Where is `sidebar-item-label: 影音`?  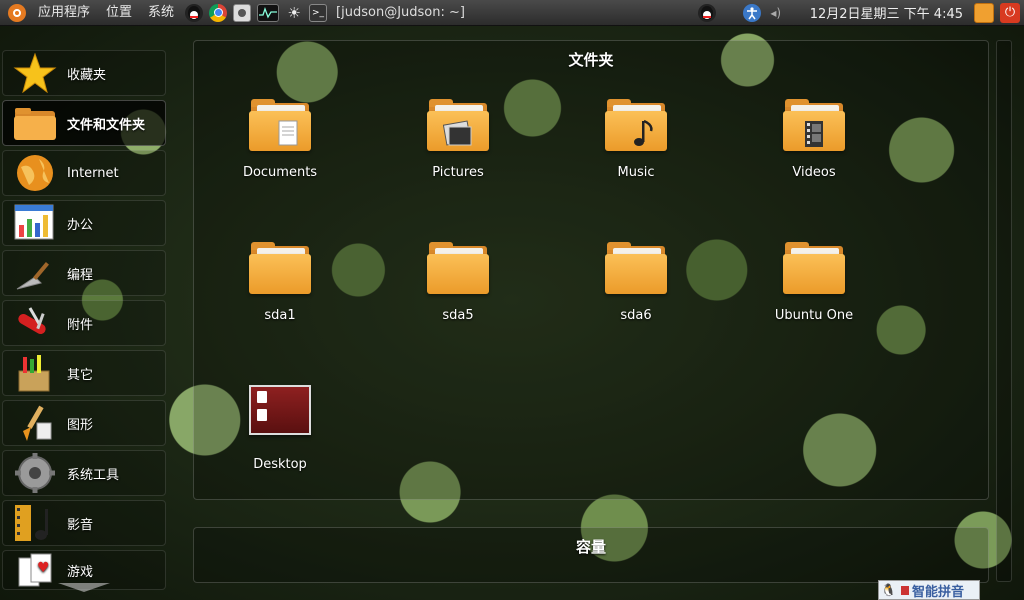
sidebar-item-label: 影音 is located at coordinates (80, 525).